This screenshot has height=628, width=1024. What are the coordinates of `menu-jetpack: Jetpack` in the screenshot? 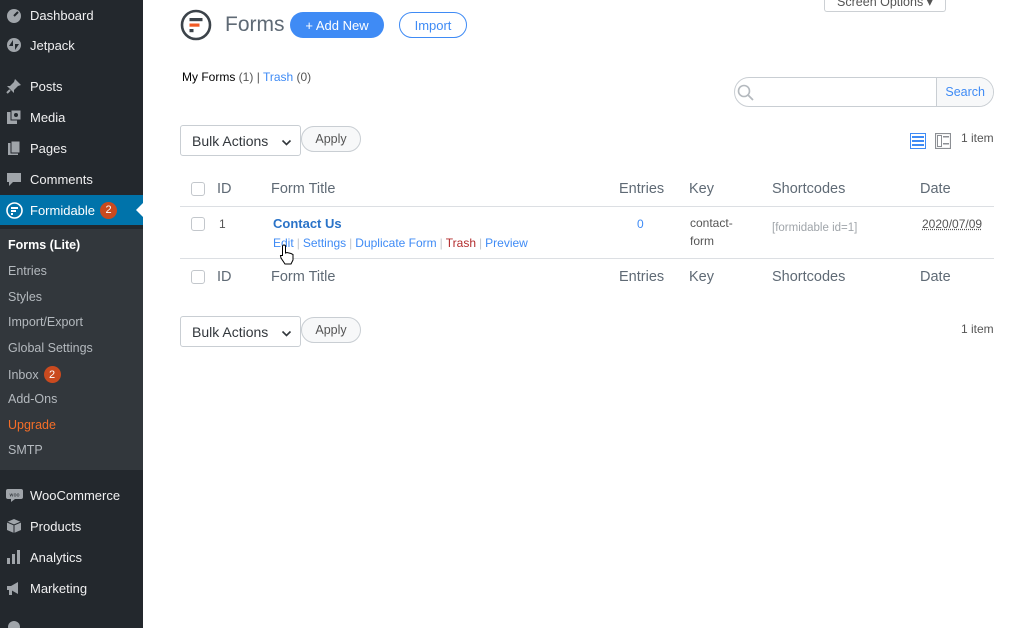 It's located at (71, 45).